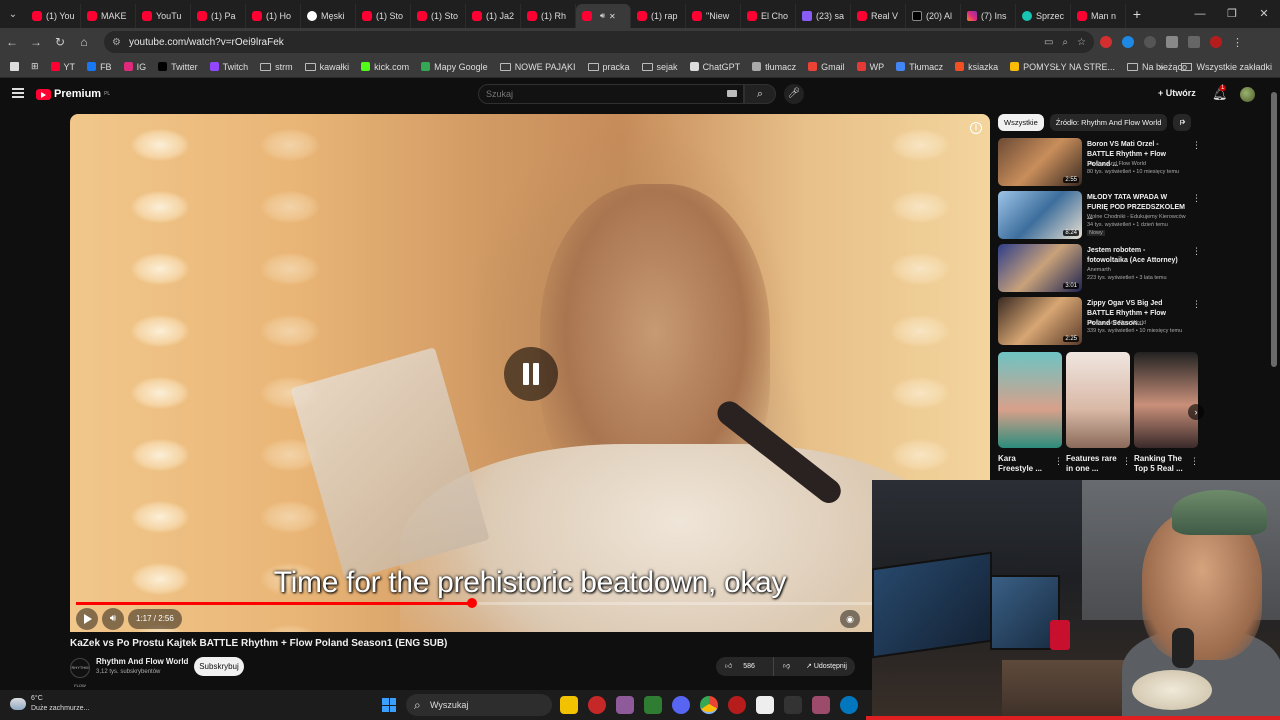 The image size is (1280, 720). What do you see at coordinates (18, 93) in the screenshot?
I see `hamburger-menu-icon` at bounding box center [18, 93].